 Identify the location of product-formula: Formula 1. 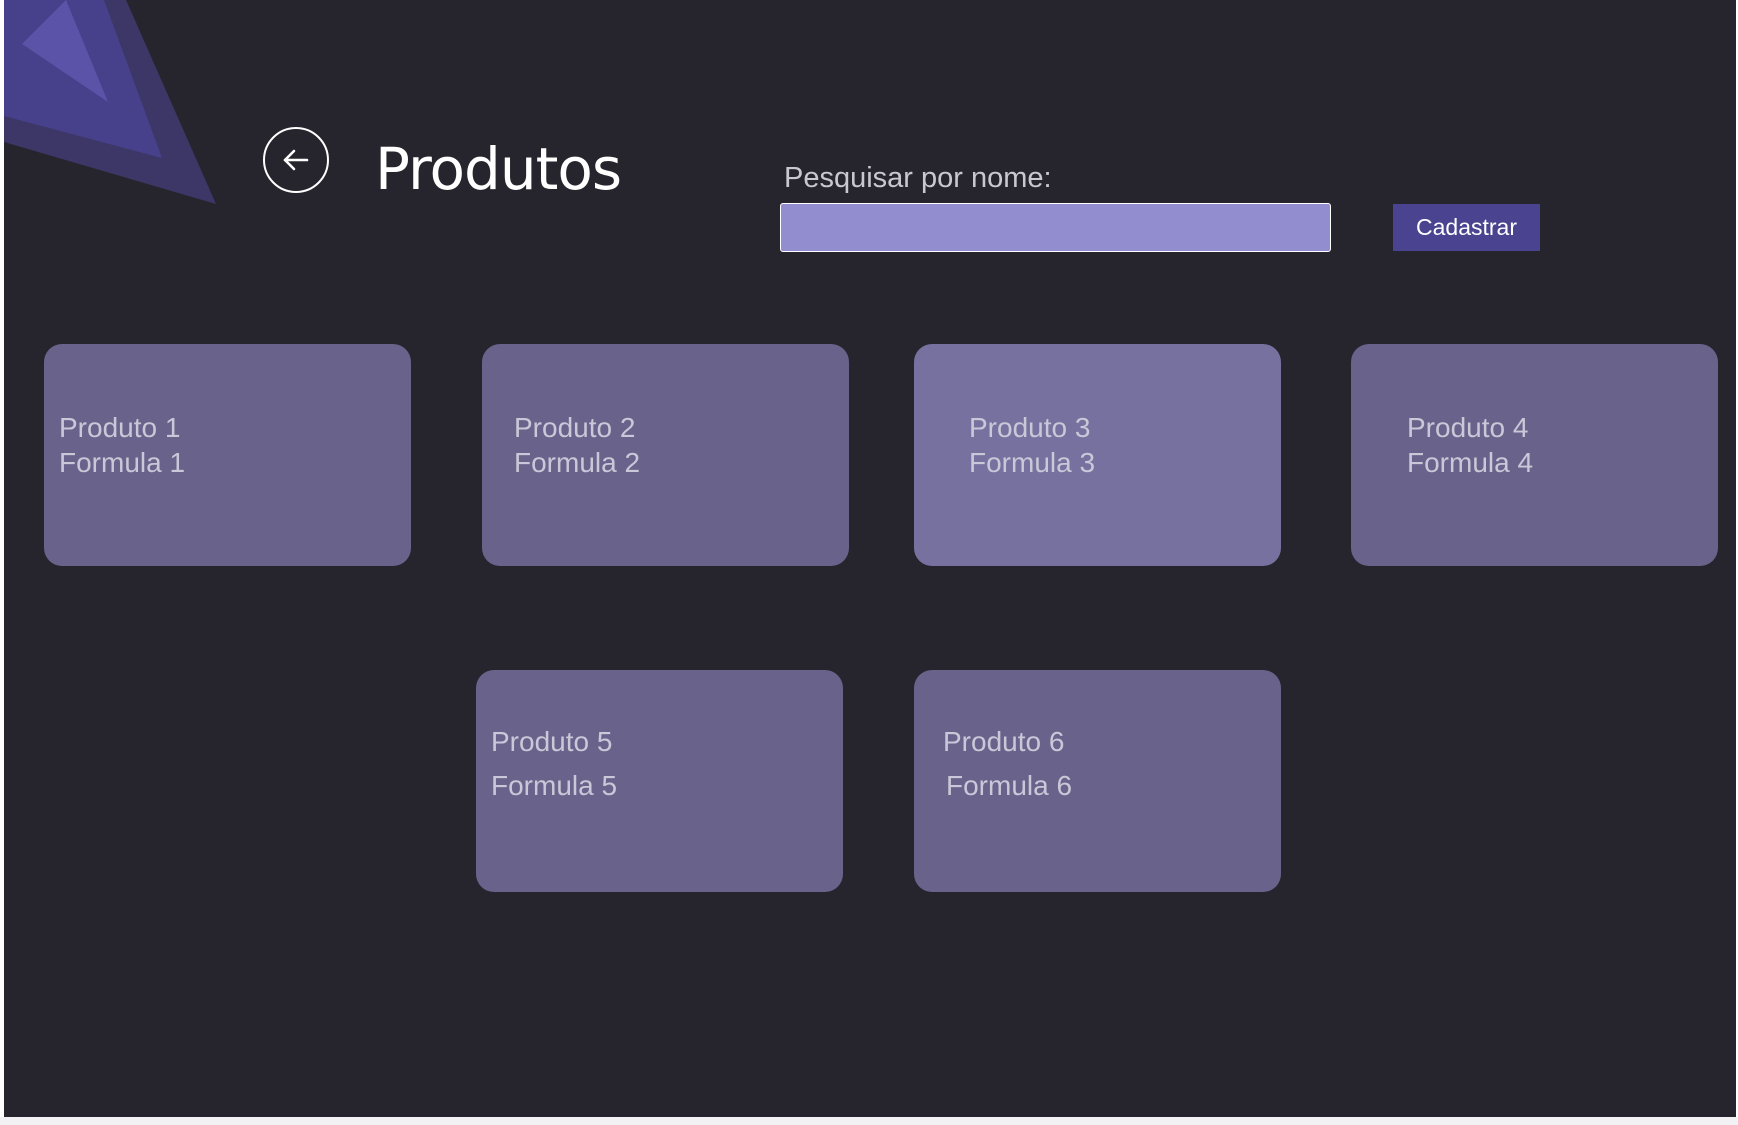
(122, 462).